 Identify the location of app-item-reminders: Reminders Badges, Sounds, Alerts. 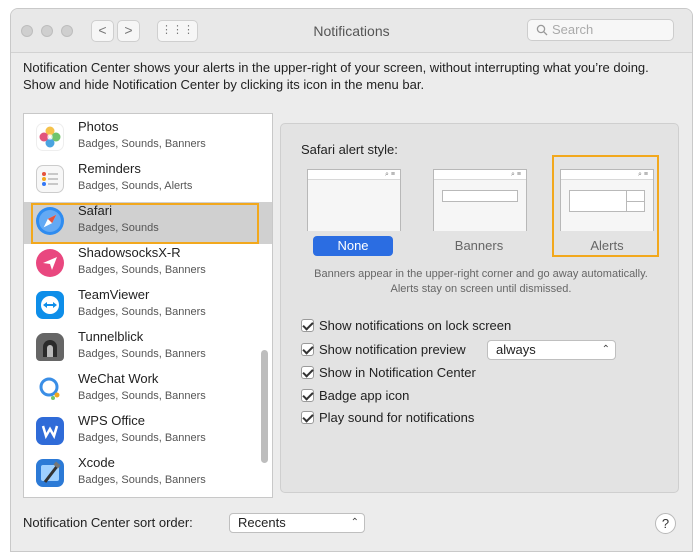
(148, 181).